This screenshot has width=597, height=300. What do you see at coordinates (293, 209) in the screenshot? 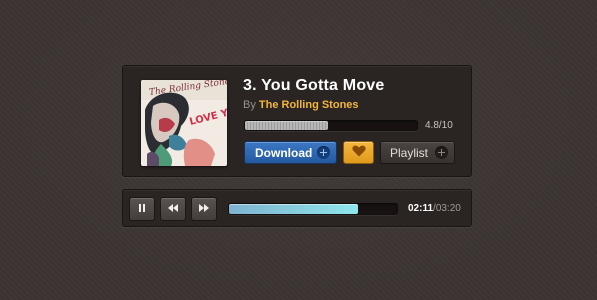
I see `playback-progress-fill` at bounding box center [293, 209].